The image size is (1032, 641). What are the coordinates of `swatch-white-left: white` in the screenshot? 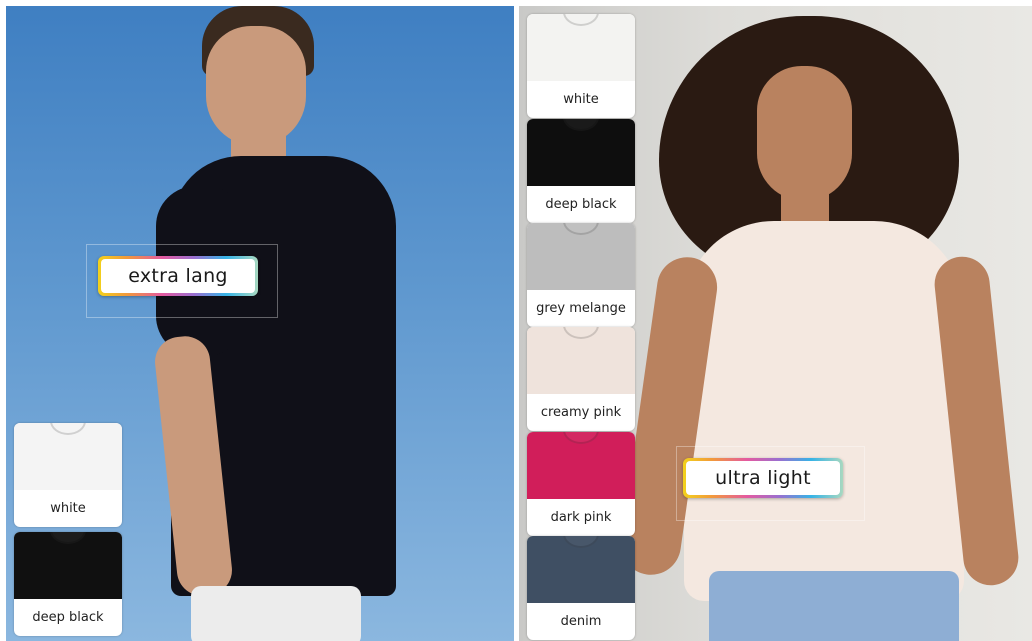 It's located at (68, 475).